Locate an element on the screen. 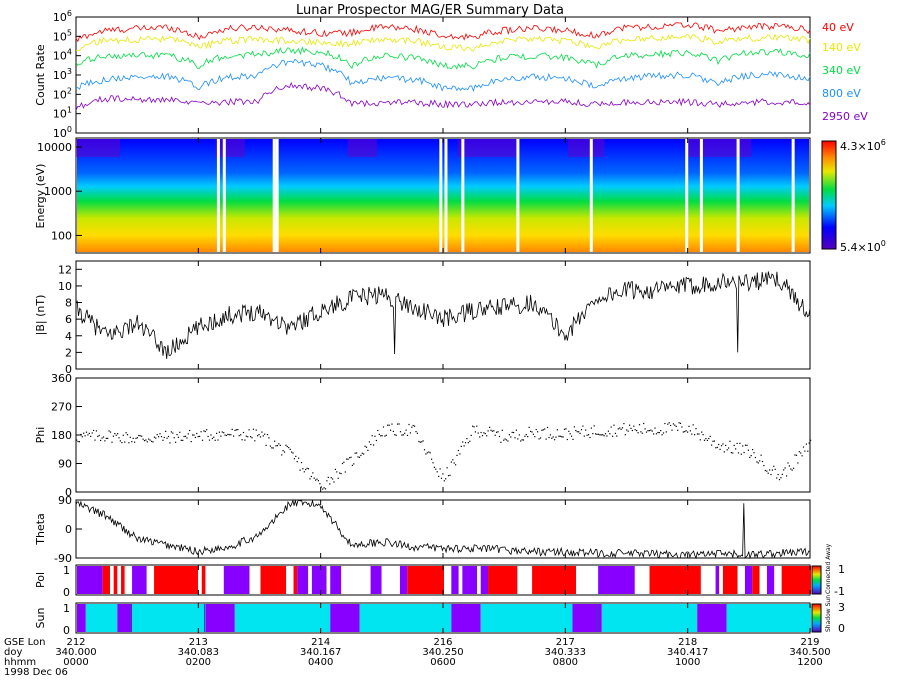  y-tick-label: 90 is located at coordinates (65, 500).